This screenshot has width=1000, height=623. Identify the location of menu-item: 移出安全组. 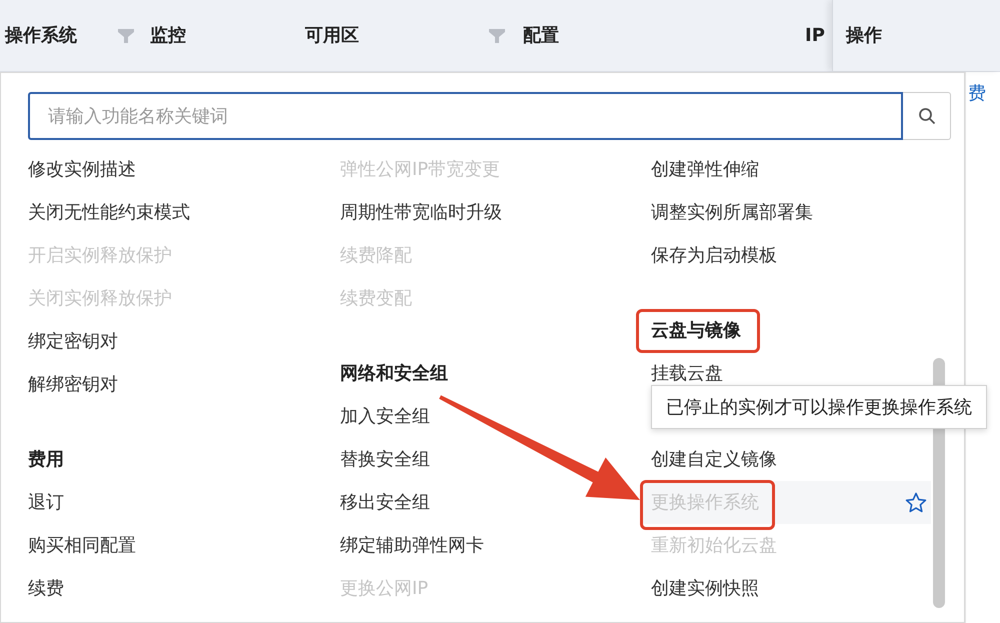
(490, 502).